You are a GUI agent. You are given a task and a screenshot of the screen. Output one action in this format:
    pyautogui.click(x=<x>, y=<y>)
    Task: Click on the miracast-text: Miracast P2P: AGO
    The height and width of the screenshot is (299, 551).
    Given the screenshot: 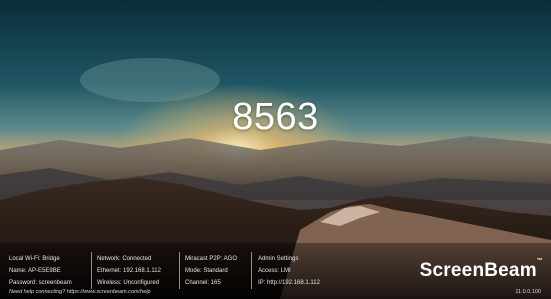 What is the action you would take?
    pyautogui.click(x=211, y=259)
    